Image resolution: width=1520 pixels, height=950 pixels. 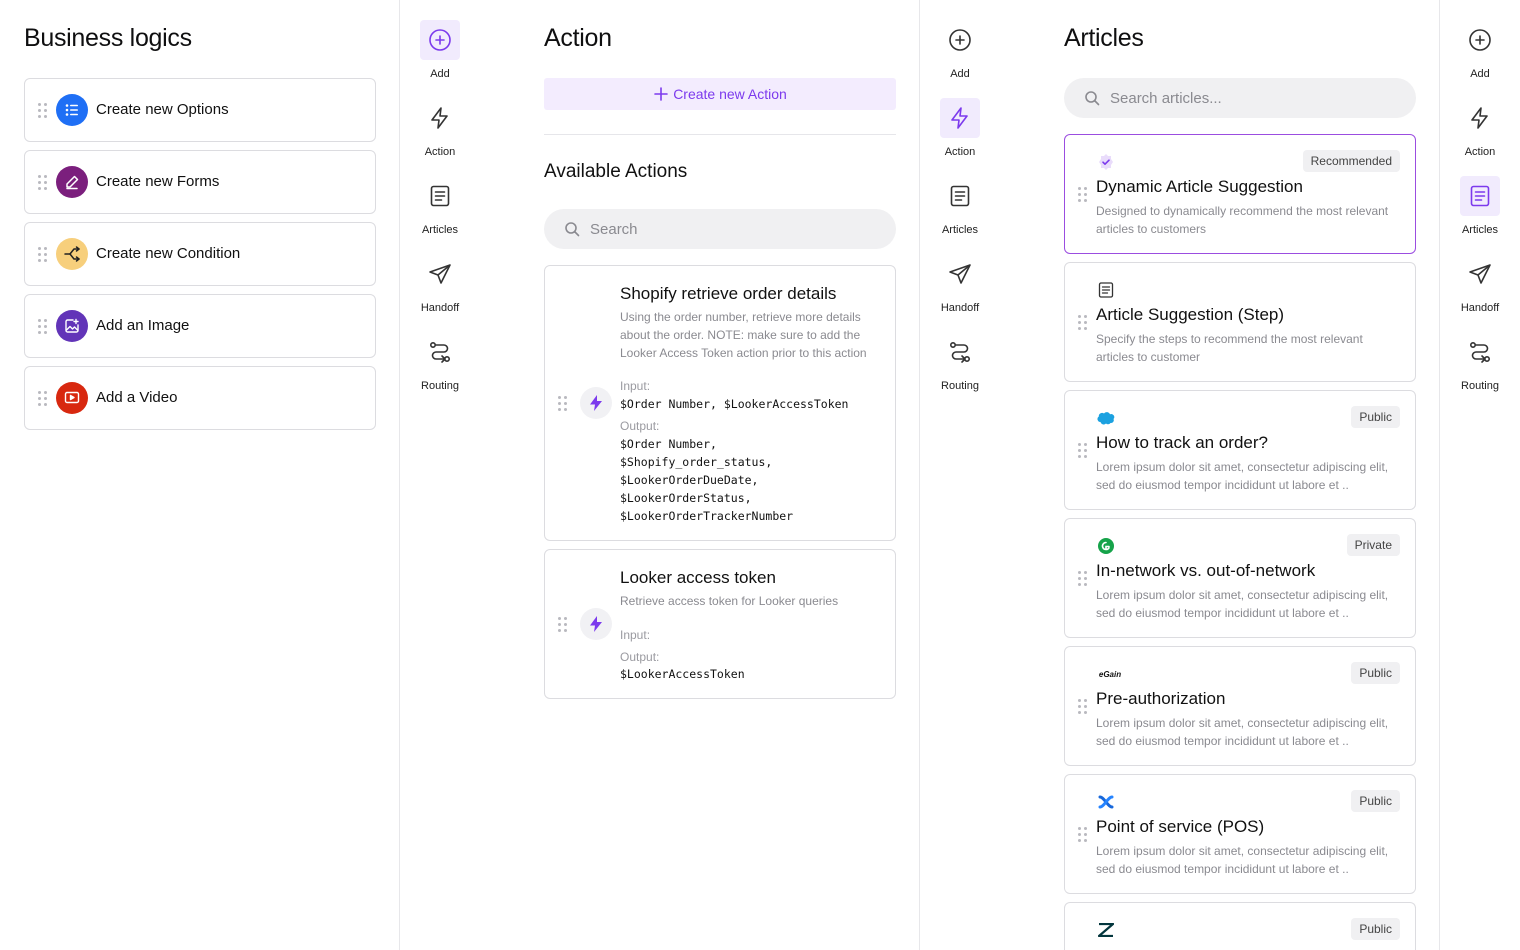 I want to click on video-play-icon, so click(x=72, y=398).